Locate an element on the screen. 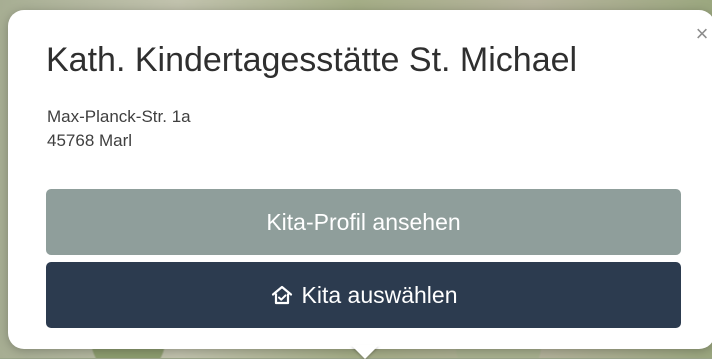  house-icon is located at coordinates (282, 295).